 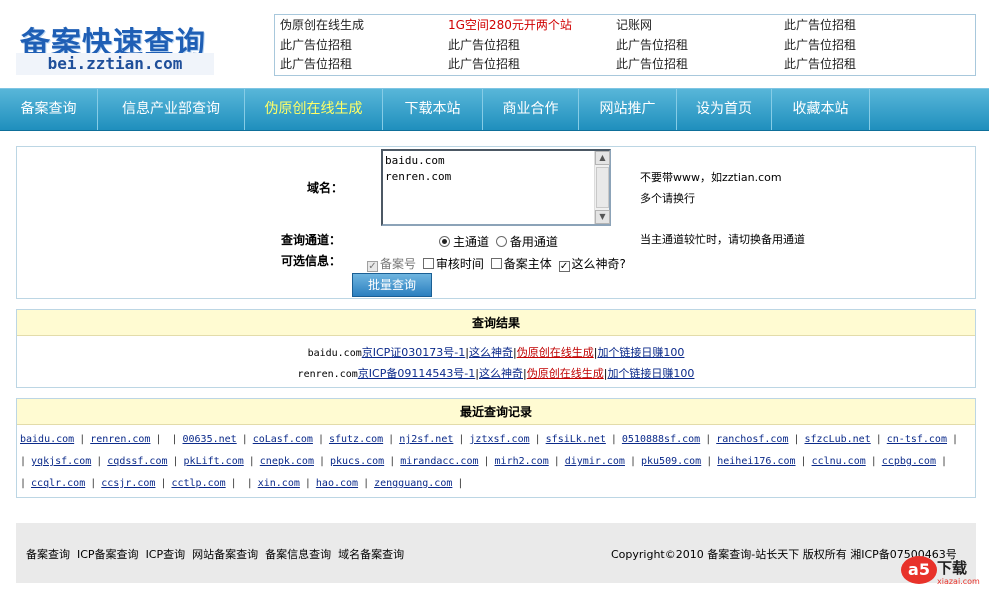 What do you see at coordinates (334, 353) in the screenshot?
I see `result-domain: baidu.com` at bounding box center [334, 353].